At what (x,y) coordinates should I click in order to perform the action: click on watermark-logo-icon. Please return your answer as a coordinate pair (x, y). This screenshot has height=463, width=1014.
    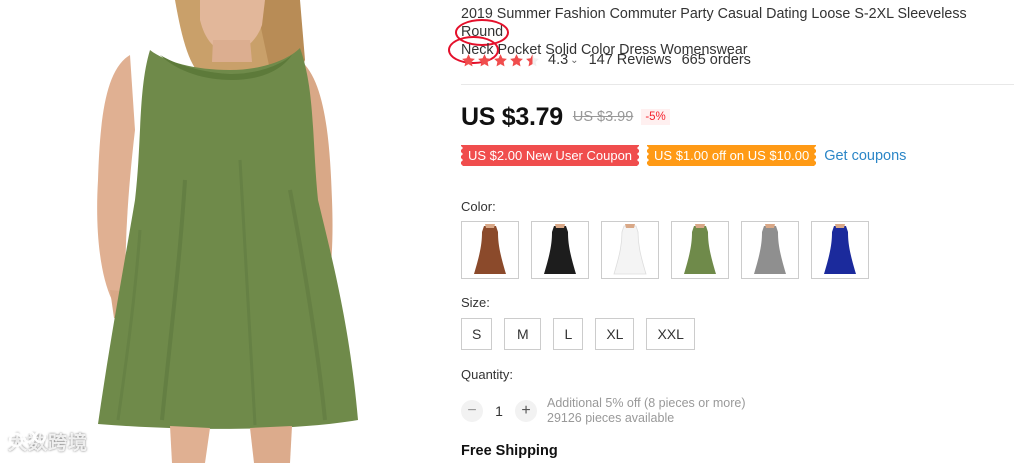
    Looking at the image, I should click on (27, 439).